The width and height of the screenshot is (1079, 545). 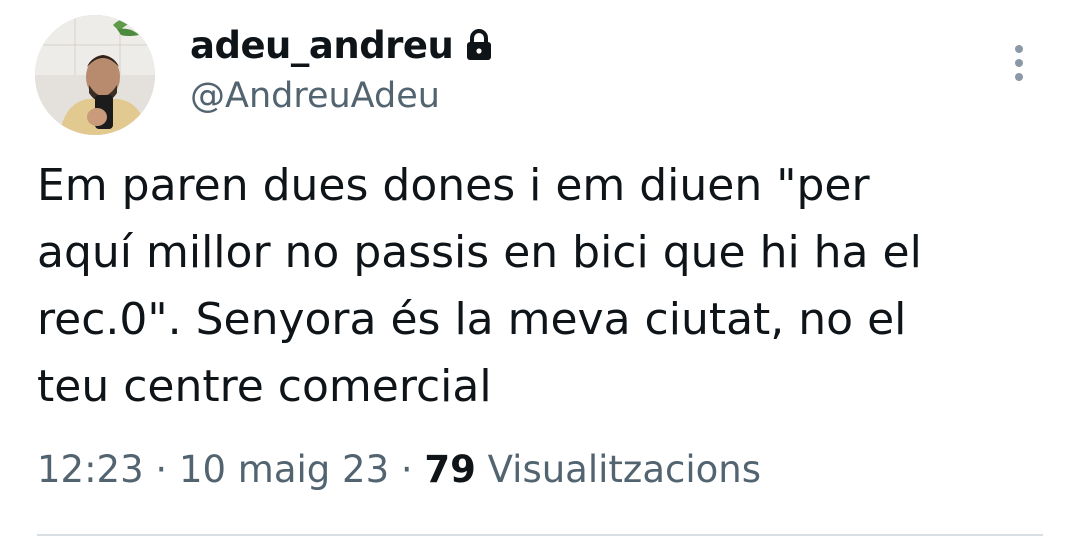 I want to click on lock-icon, so click(x=479, y=45).